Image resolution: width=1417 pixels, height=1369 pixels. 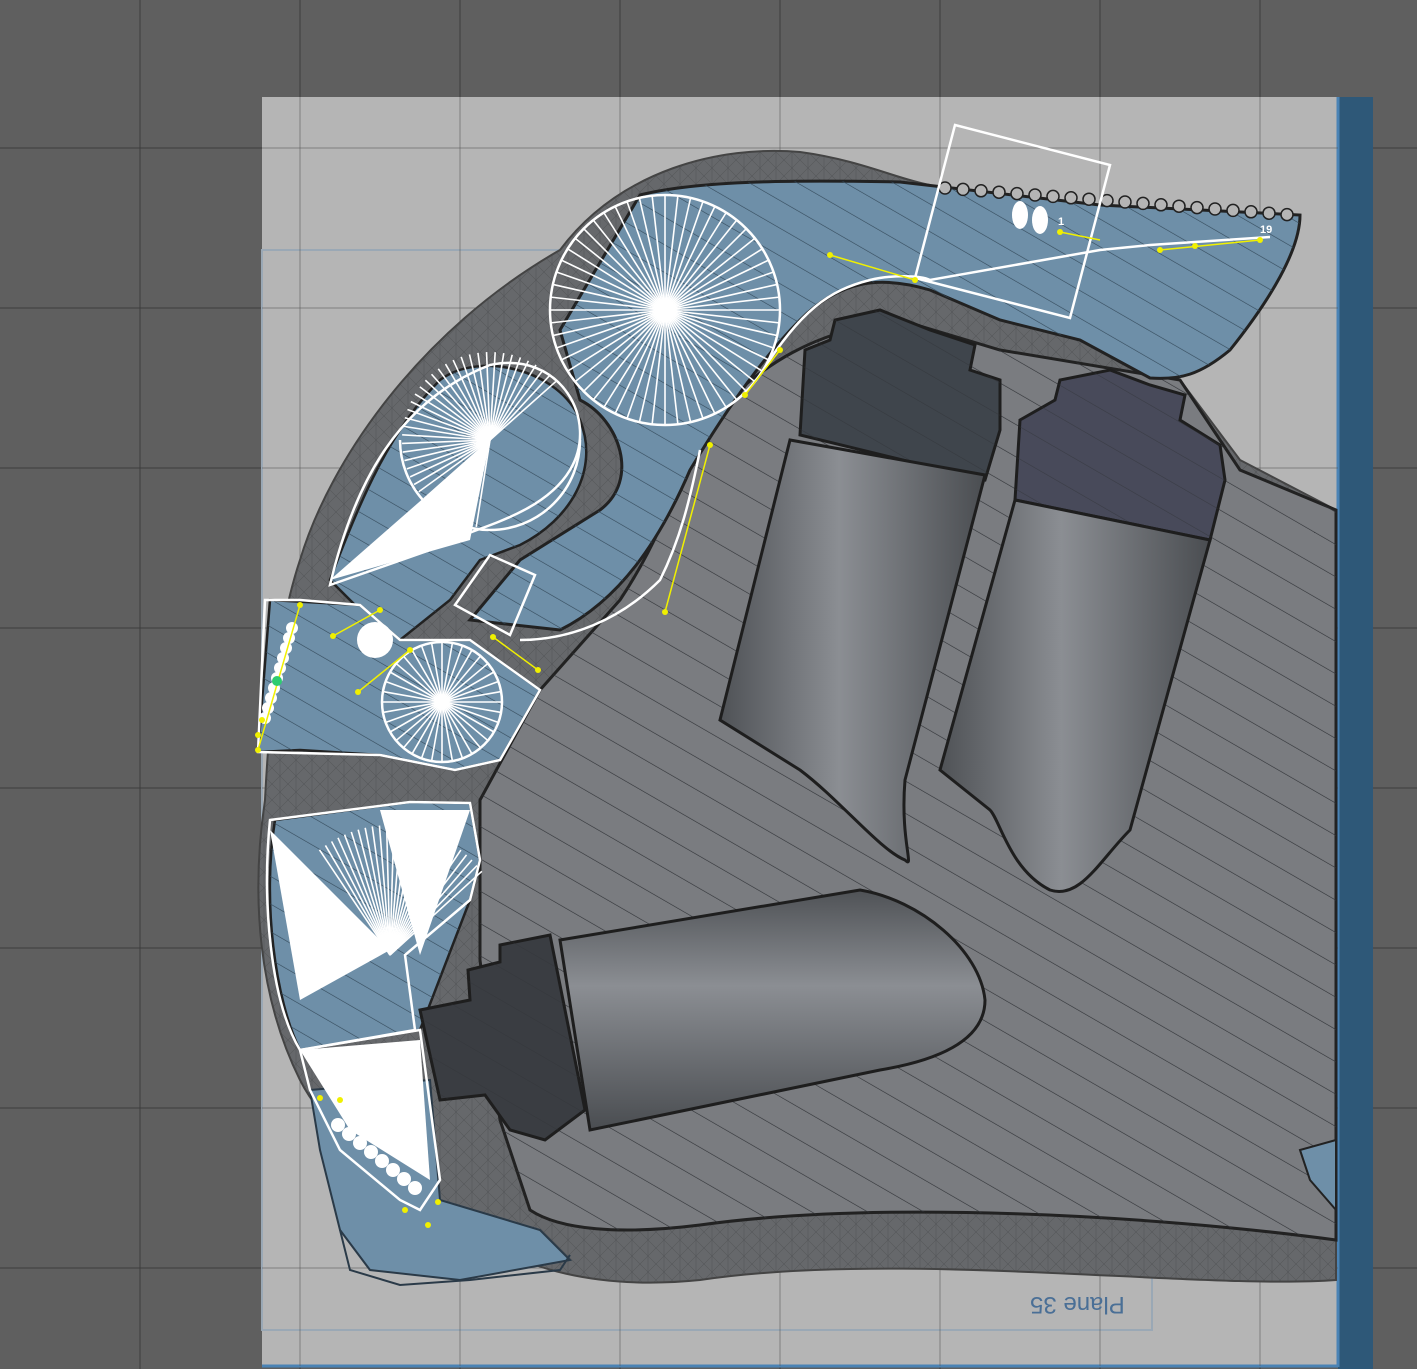 What do you see at coordinates (1061, 222) in the screenshot?
I see `point-label-1: 1` at bounding box center [1061, 222].